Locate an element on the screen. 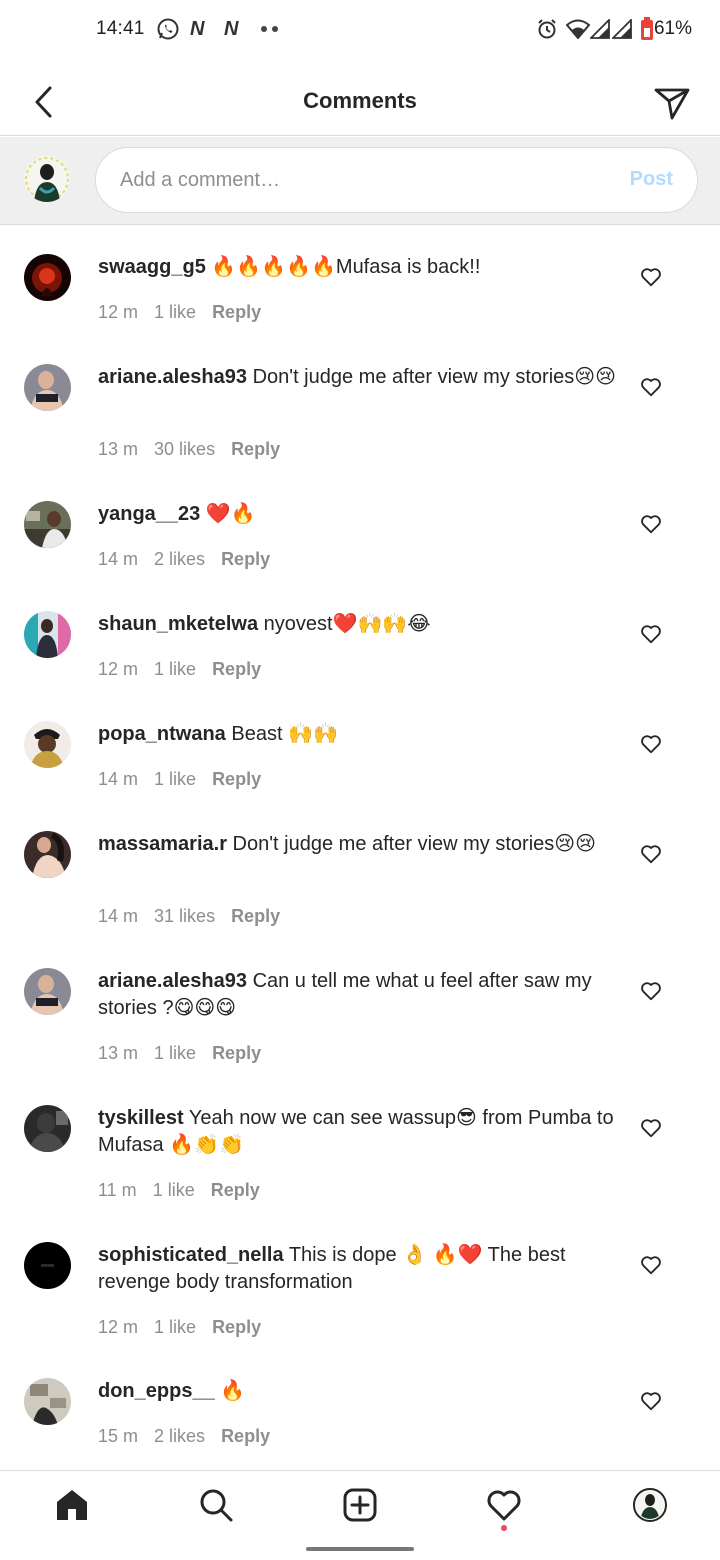  status-bar: 14:41 N N 61% is located at coordinates (360, 30).